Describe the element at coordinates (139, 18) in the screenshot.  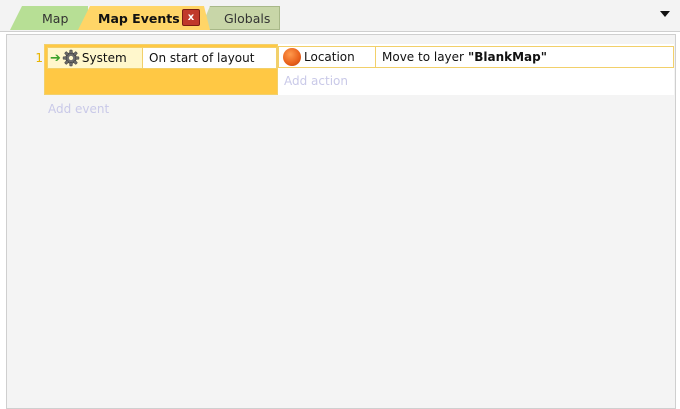
I see `tab-label: Map Events` at that location.